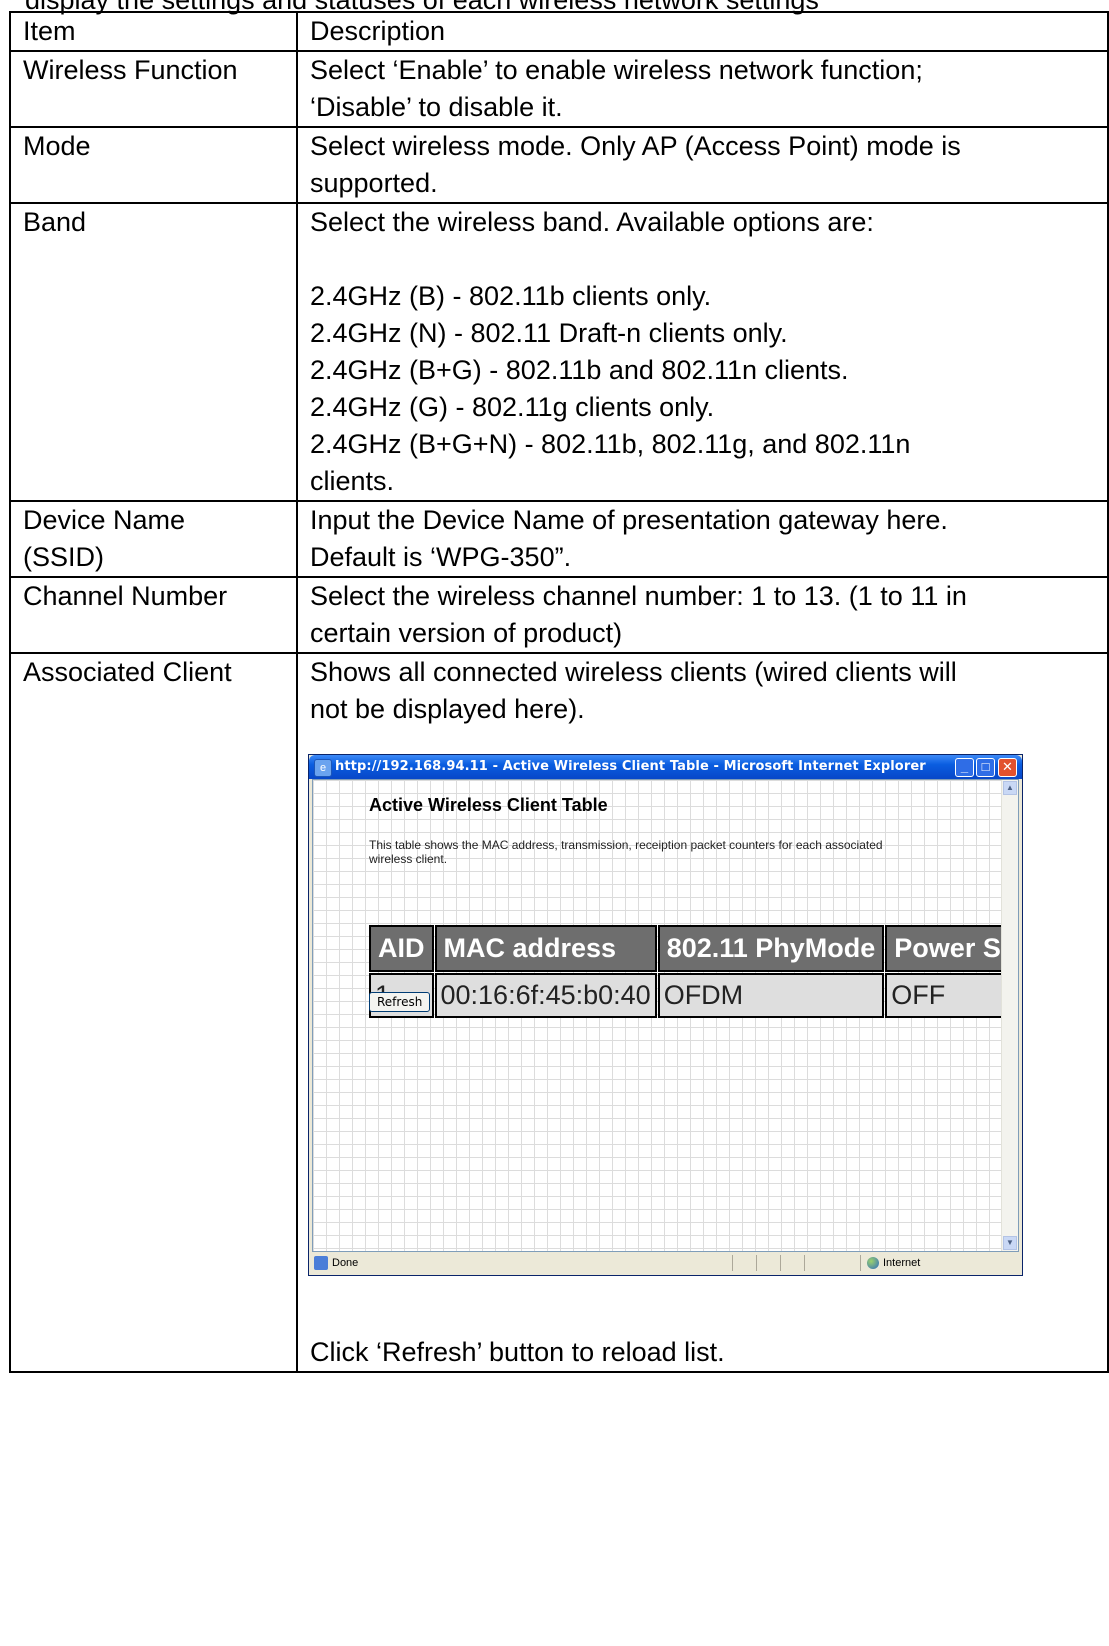 The image size is (1109, 1646). I want to click on maximize-icon: □, so click(985, 767).